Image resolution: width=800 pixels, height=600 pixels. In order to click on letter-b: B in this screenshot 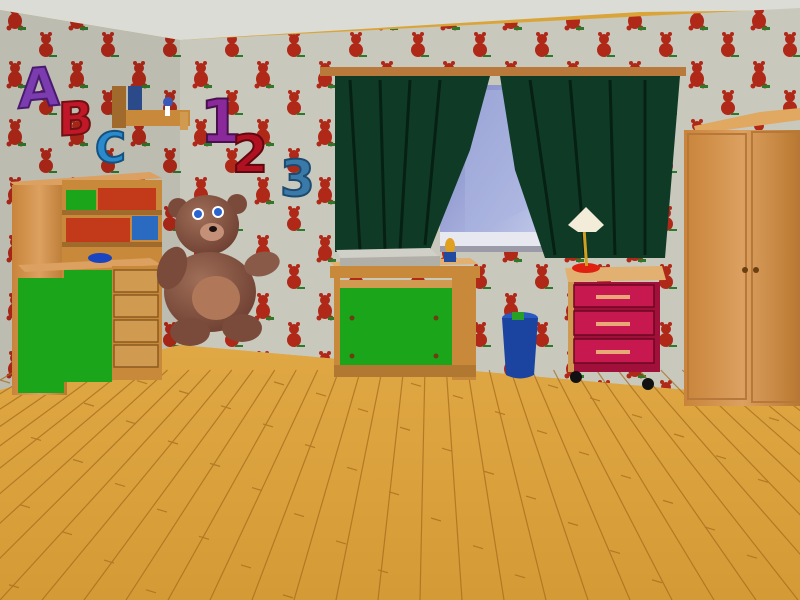, I will do `click(75, 119)`.